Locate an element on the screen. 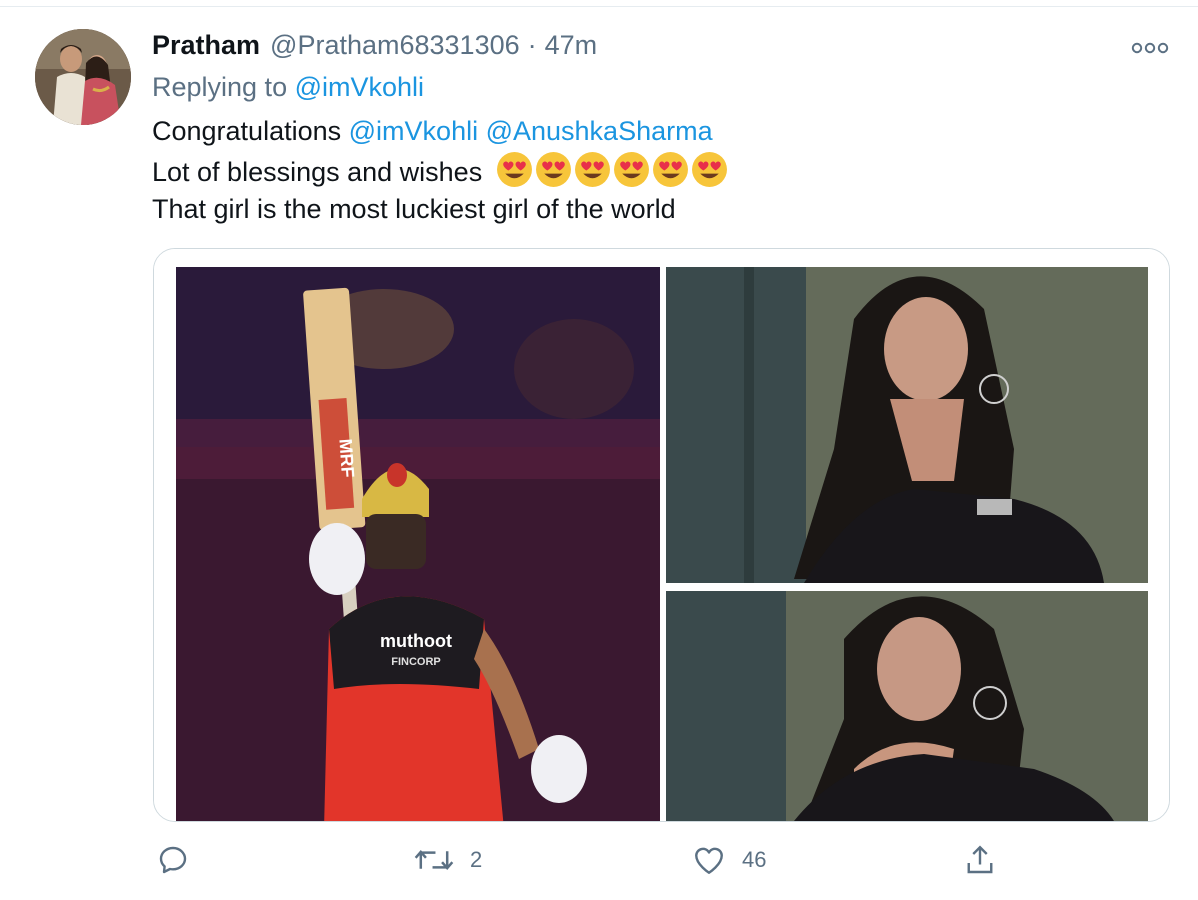  avatar is located at coordinates (83, 77).